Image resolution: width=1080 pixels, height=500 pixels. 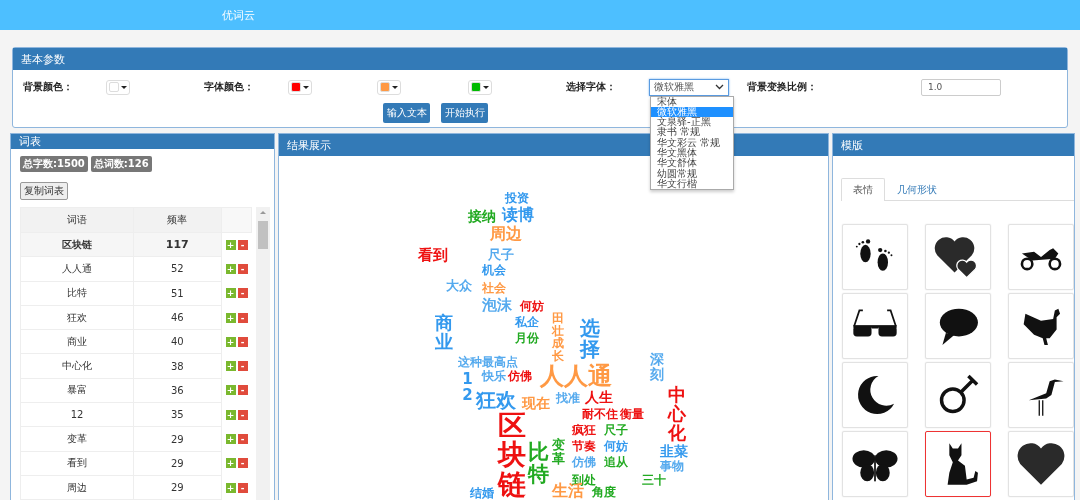 I want to click on panel-title: 基本参数, so click(x=43, y=59).